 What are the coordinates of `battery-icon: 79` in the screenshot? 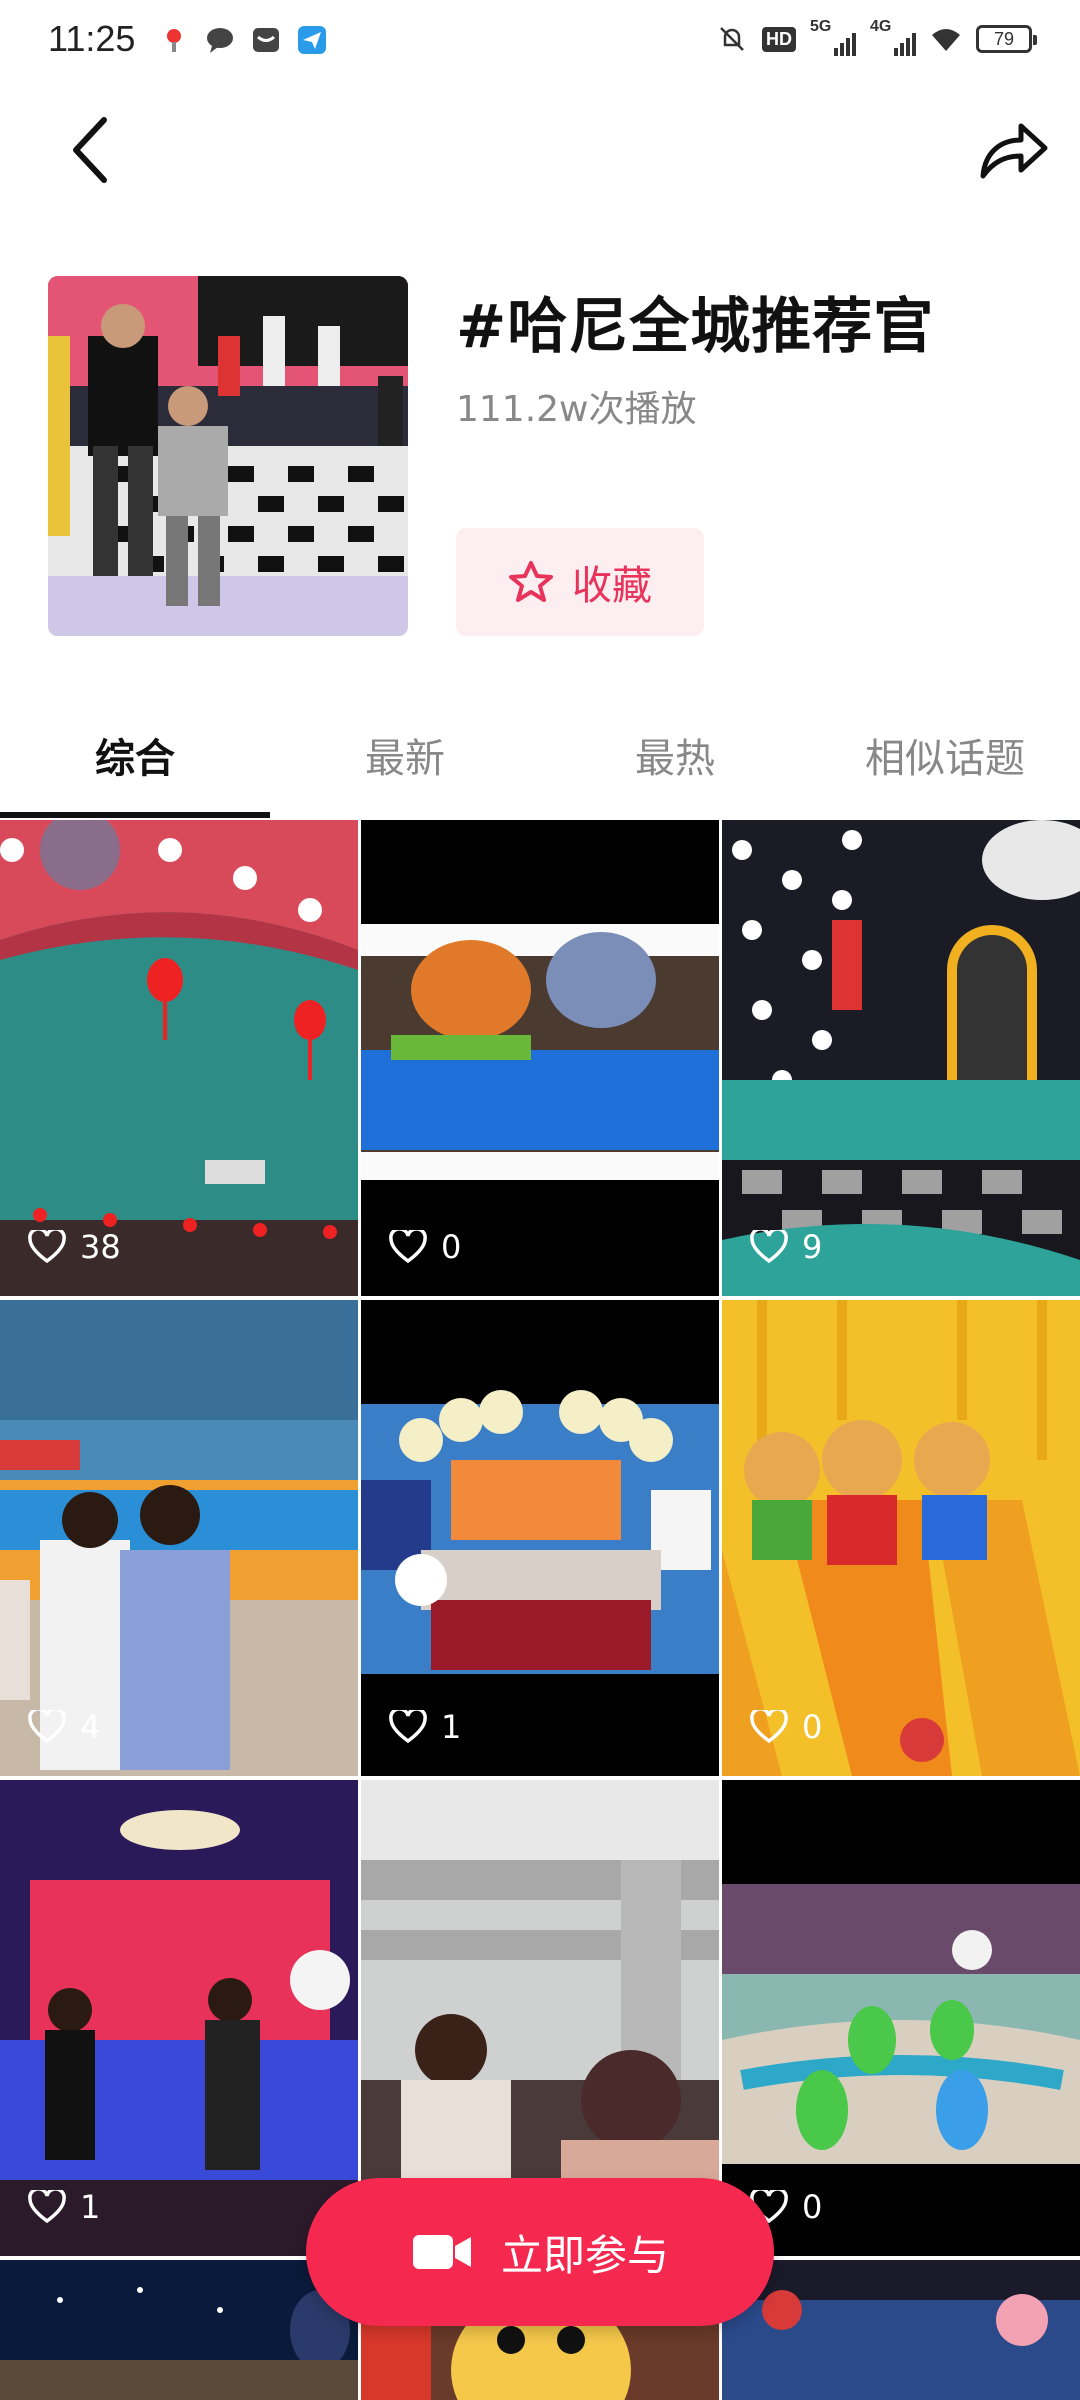 It's located at (1006, 39).